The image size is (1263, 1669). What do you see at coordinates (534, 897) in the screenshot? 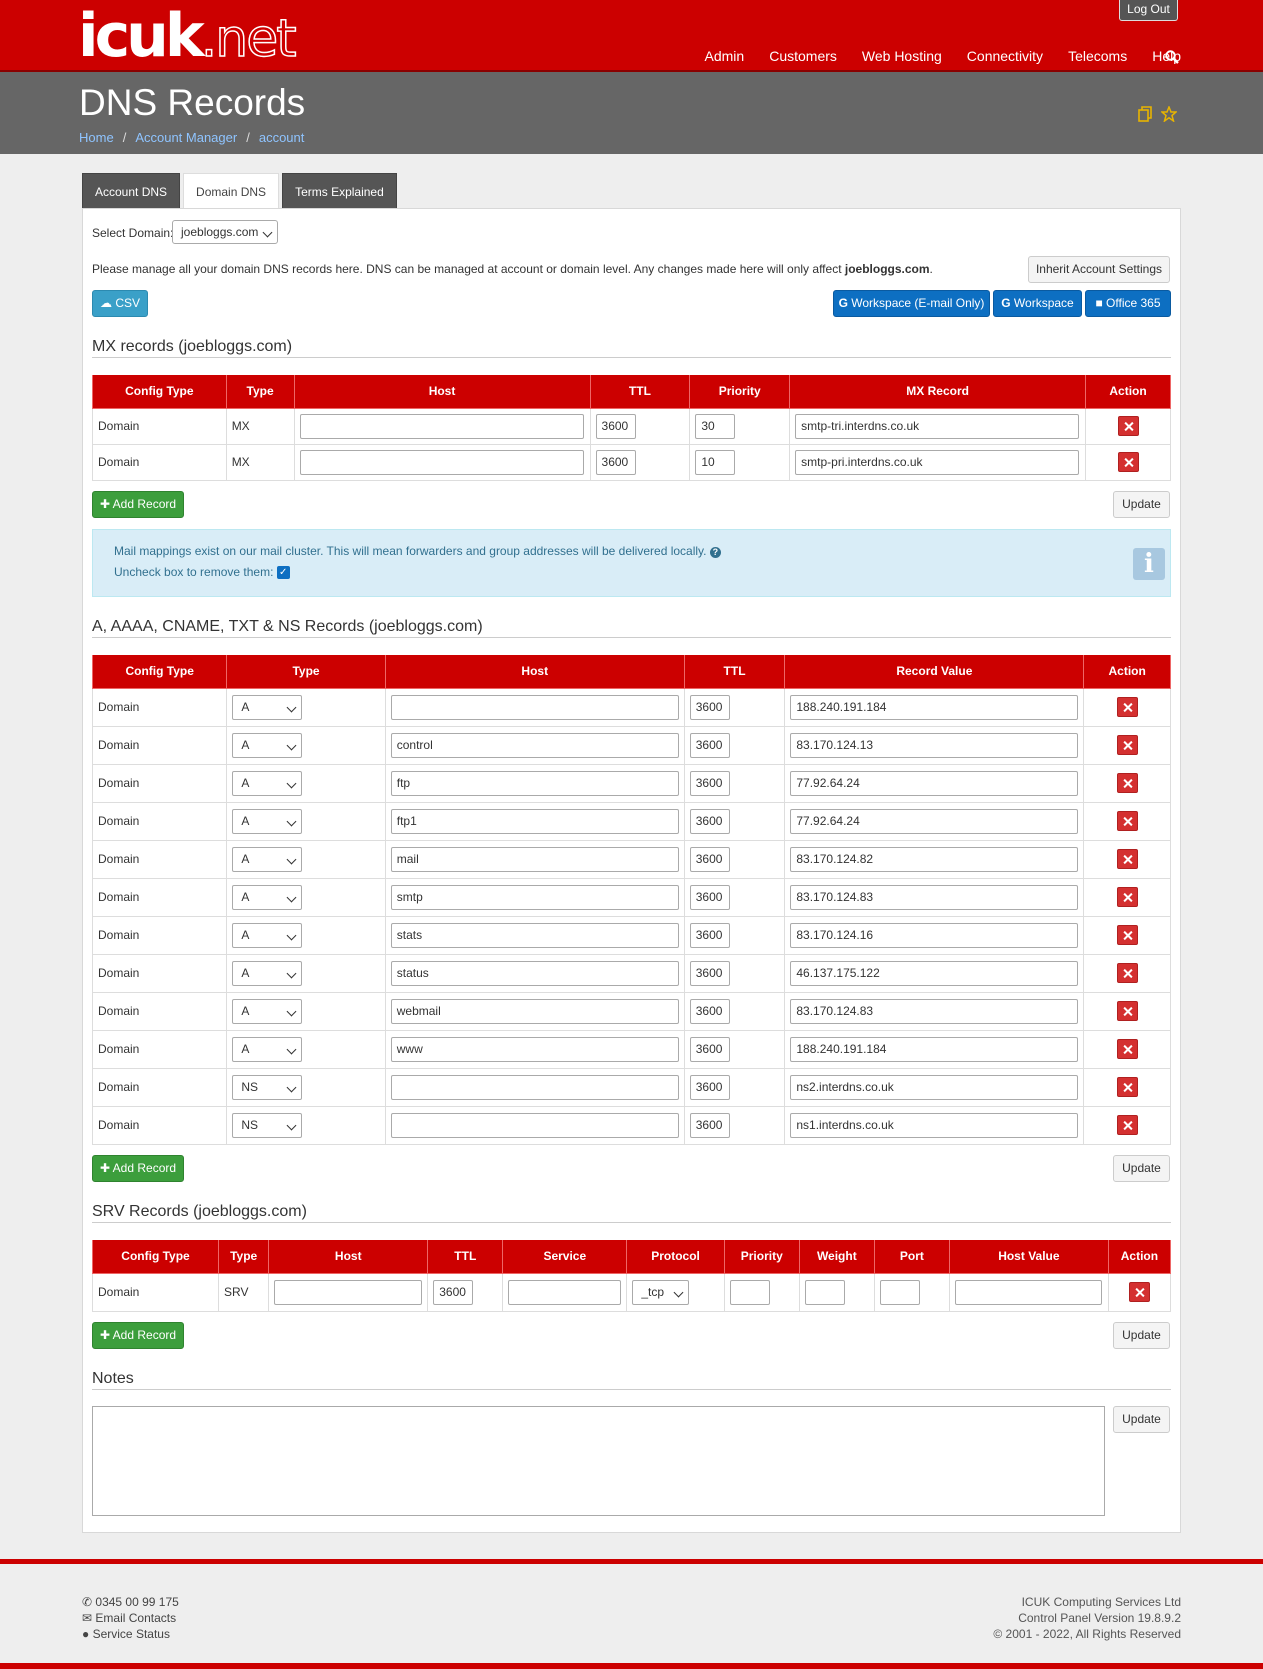
I see `text-input: smtp` at bounding box center [534, 897].